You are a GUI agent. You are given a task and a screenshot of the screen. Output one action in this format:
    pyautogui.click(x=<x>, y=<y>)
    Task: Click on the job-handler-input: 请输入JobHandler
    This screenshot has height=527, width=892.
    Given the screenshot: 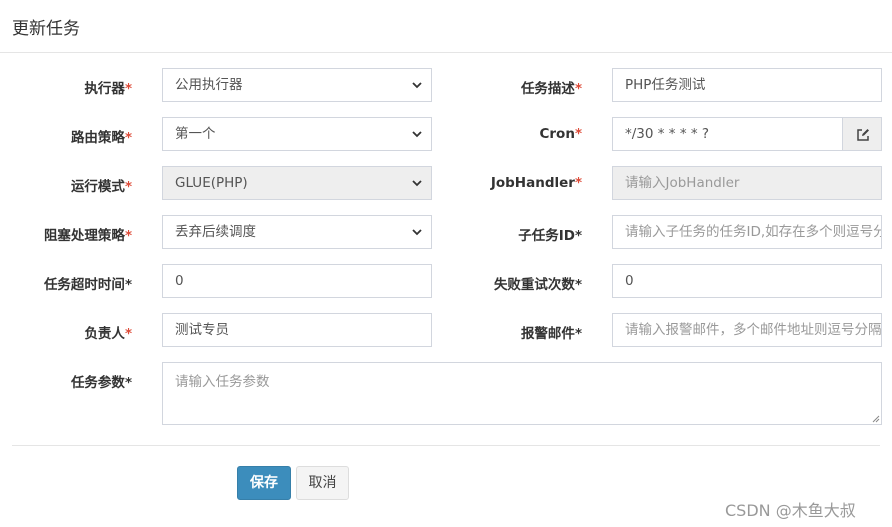 What is the action you would take?
    pyautogui.click(x=747, y=183)
    